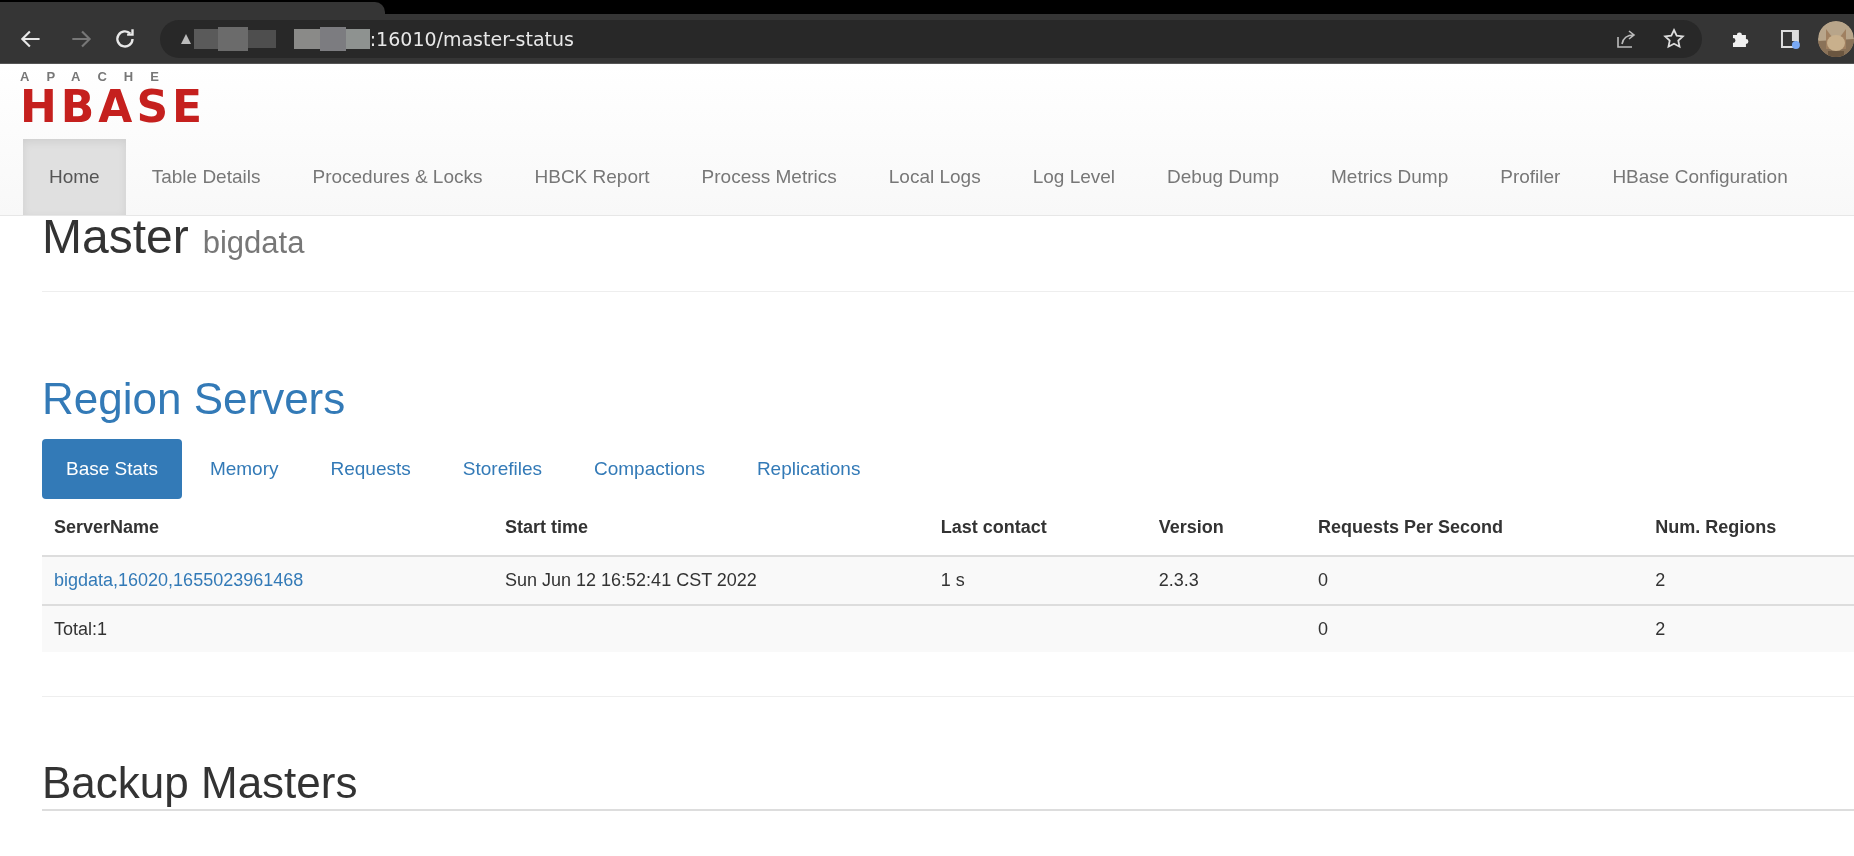 Image resolution: width=1854 pixels, height=856 pixels. What do you see at coordinates (631, 580) in the screenshot?
I see `table-cell: Sun Jun 12 16:52:41 CST 2022` at bounding box center [631, 580].